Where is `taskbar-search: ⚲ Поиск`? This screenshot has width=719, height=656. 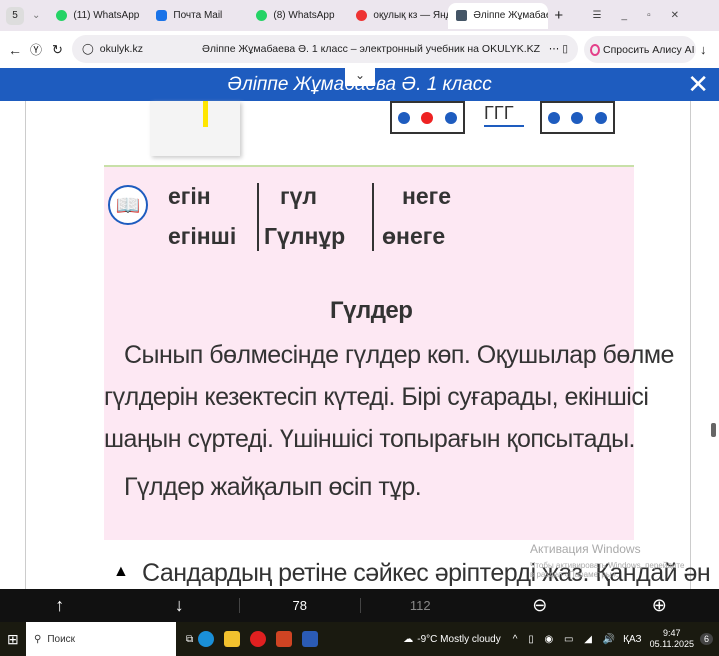 taskbar-search: ⚲ Поиск is located at coordinates (101, 639).